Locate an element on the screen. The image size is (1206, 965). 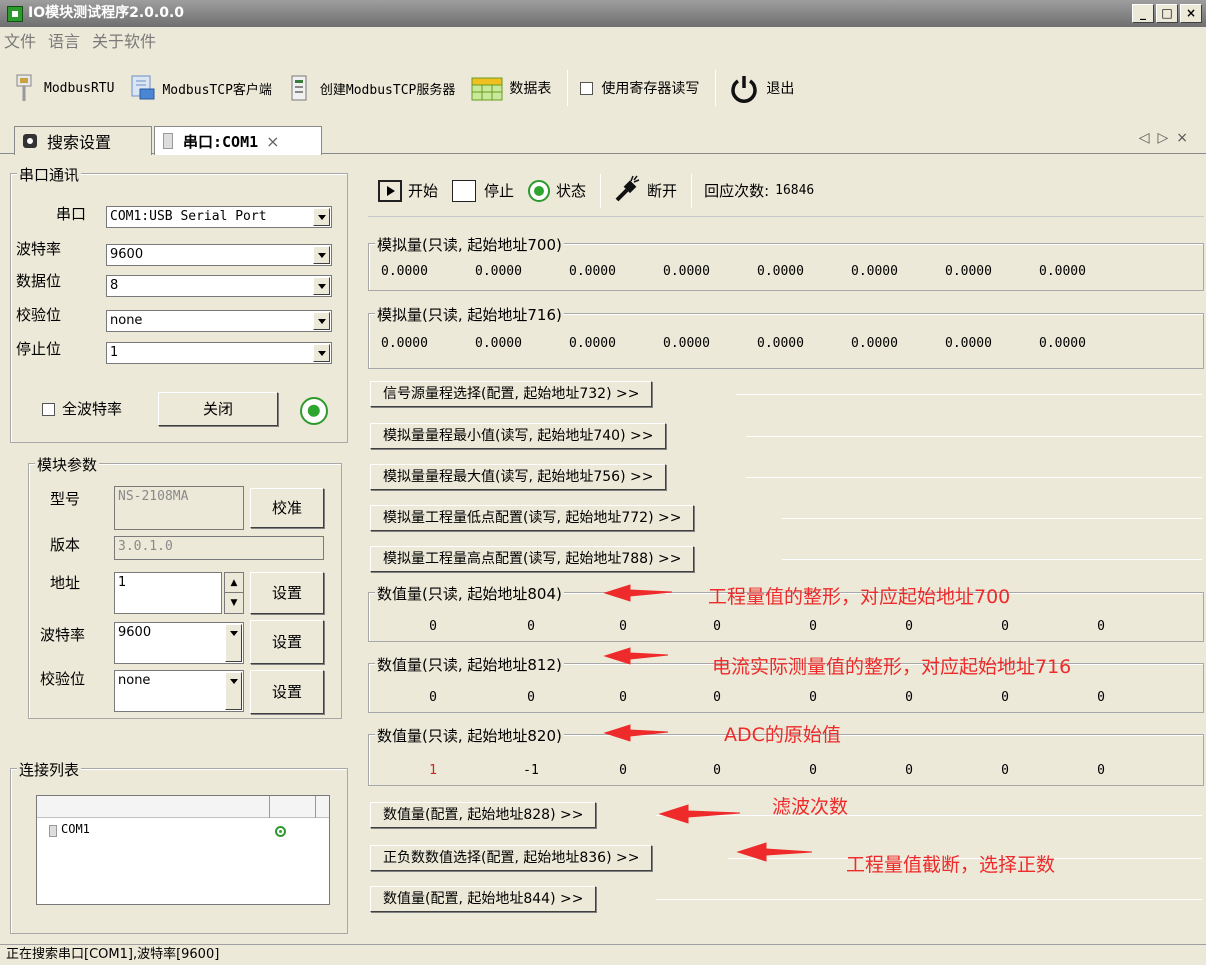
expander-844: 数值量(配置, 起始地址844) >> is located at coordinates (483, 899).